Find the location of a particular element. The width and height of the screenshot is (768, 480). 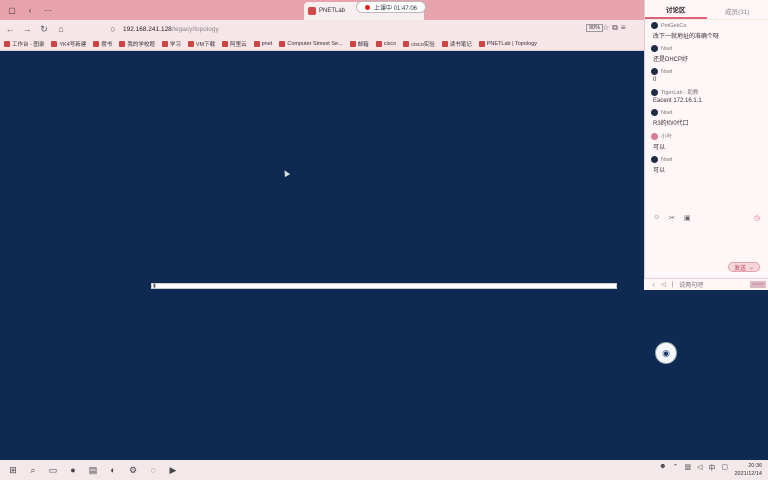

floating-action-button: ◉ is located at coordinates (666, 353).